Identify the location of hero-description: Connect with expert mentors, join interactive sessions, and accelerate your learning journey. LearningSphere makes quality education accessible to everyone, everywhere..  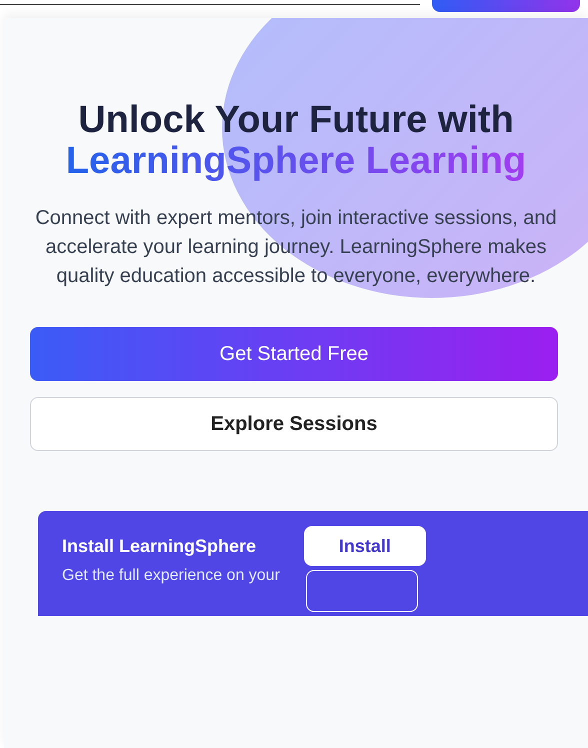
(296, 247).